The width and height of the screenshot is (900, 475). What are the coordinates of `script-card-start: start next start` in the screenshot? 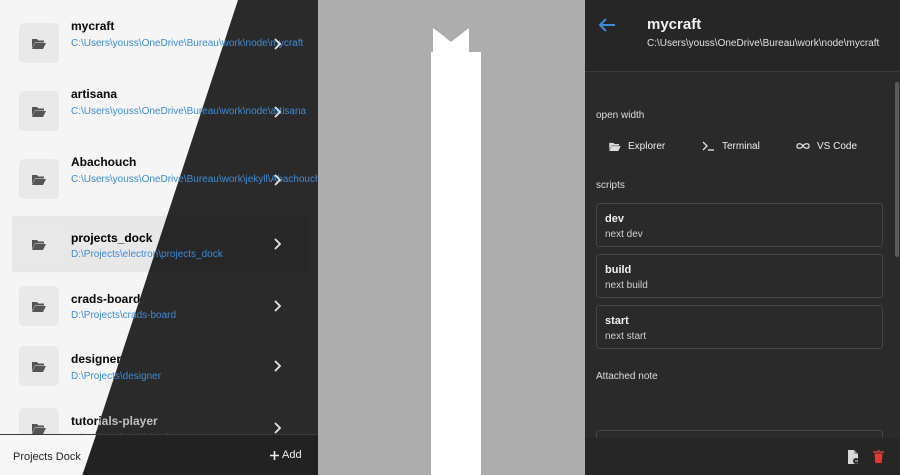 It's located at (739, 327).